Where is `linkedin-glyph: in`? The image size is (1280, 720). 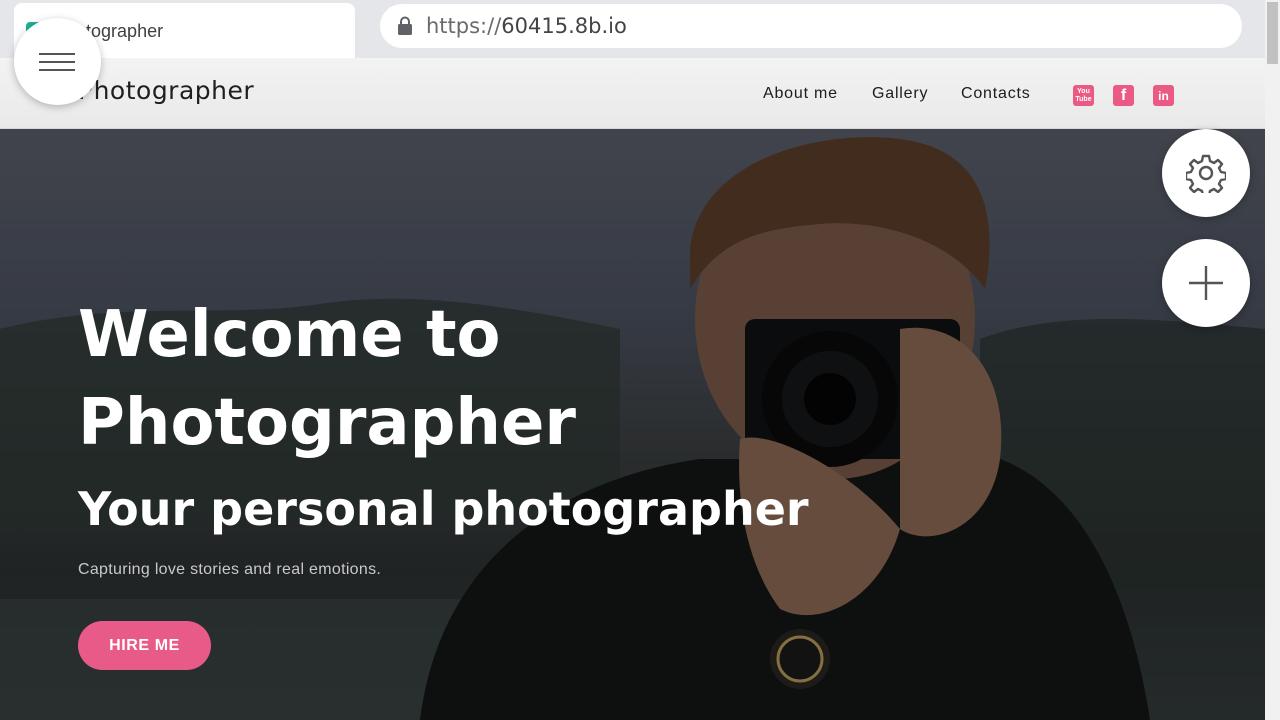 linkedin-glyph: in is located at coordinates (1163, 95).